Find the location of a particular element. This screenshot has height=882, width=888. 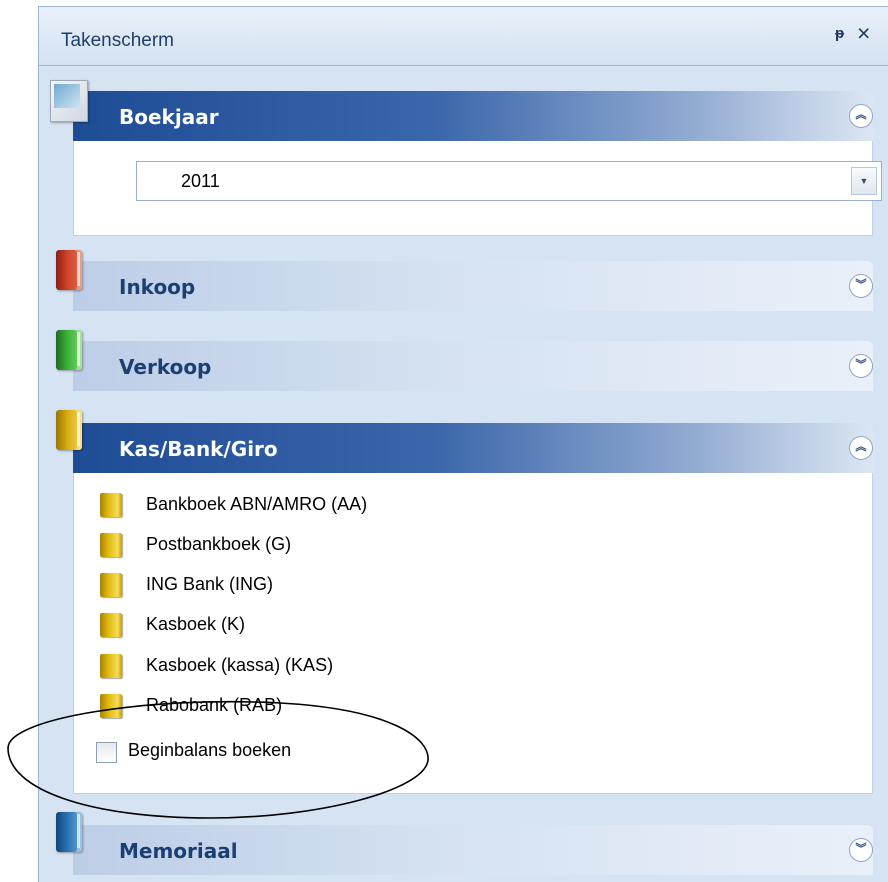

group-body-boekjaar: 2011 ▼ is located at coordinates (477, 188).